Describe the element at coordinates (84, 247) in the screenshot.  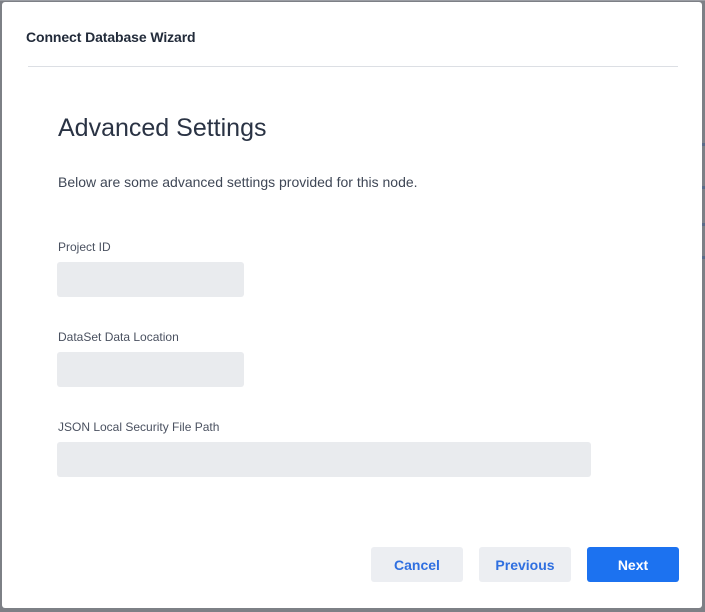
I see `project-id-label: Project ID` at that location.